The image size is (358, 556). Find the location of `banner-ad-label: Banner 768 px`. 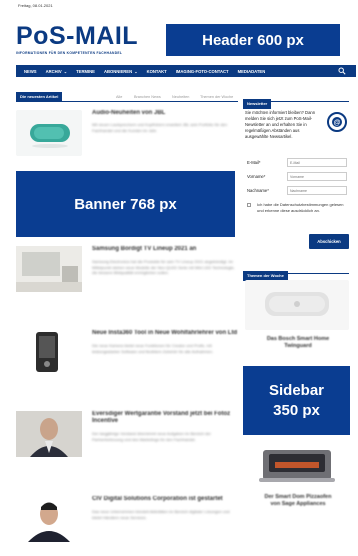

banner-ad-label: Banner 768 px is located at coordinates (125, 204).